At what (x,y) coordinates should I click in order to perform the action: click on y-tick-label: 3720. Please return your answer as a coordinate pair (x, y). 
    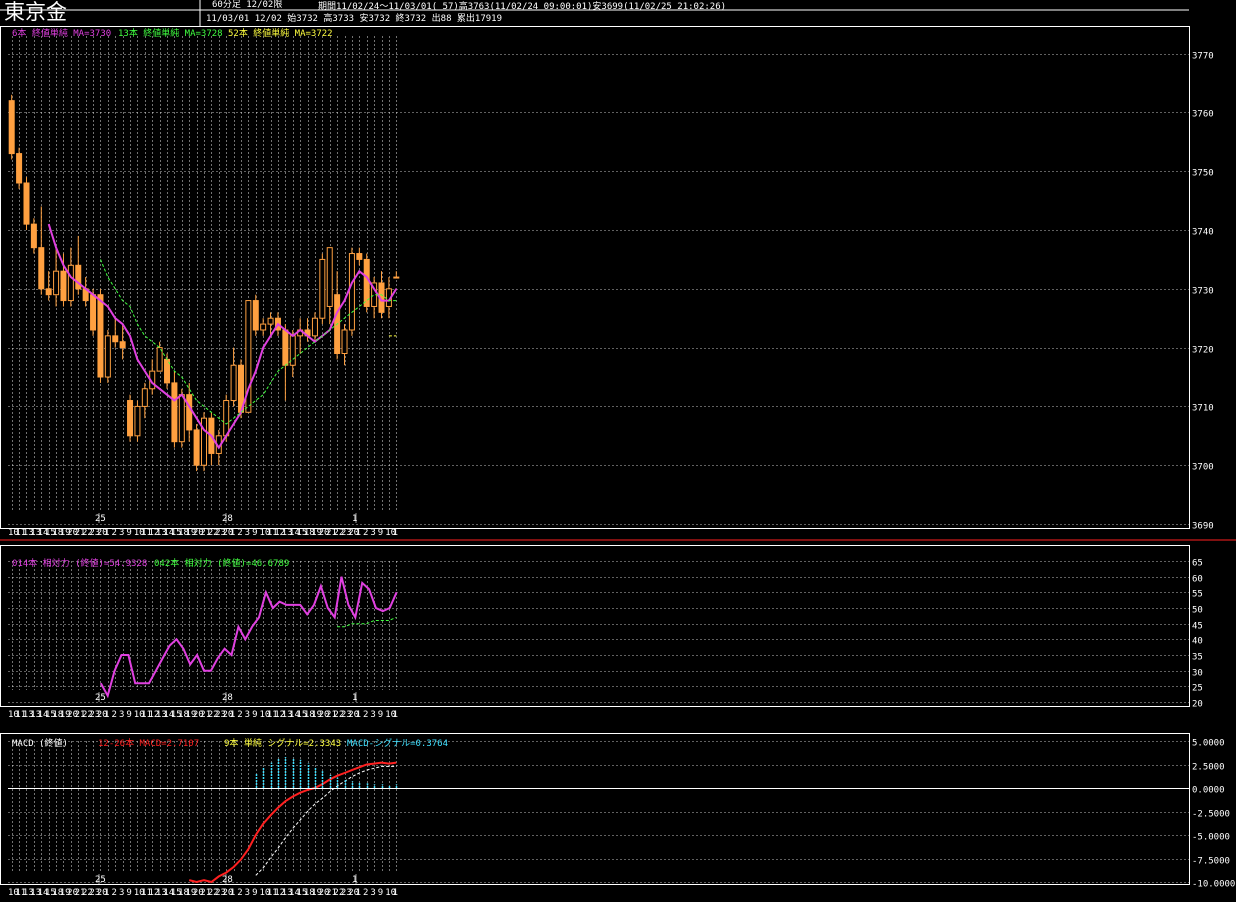
    Looking at the image, I should click on (1203, 351).